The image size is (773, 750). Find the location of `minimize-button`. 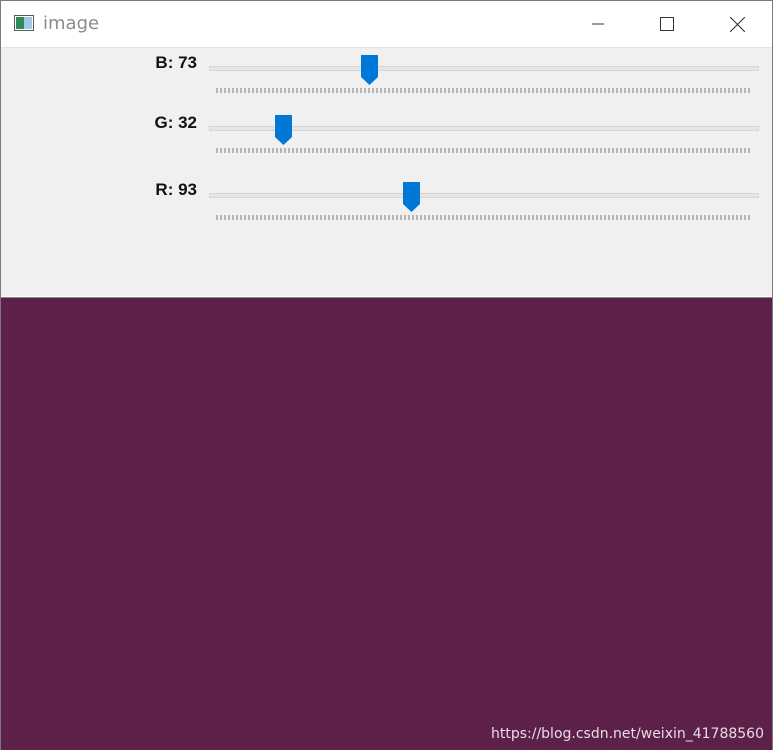

minimize-button is located at coordinates (598, 24).